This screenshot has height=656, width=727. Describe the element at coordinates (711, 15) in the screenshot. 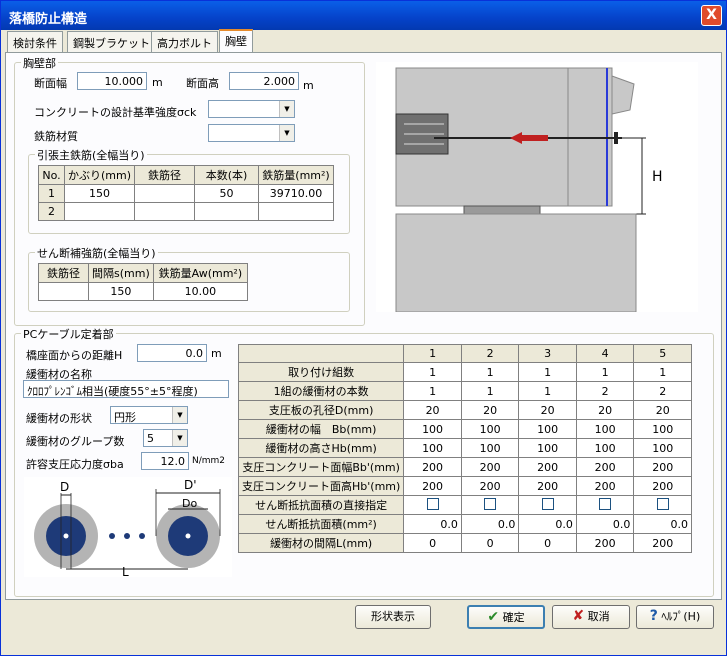

I see `close-button: X` at that location.